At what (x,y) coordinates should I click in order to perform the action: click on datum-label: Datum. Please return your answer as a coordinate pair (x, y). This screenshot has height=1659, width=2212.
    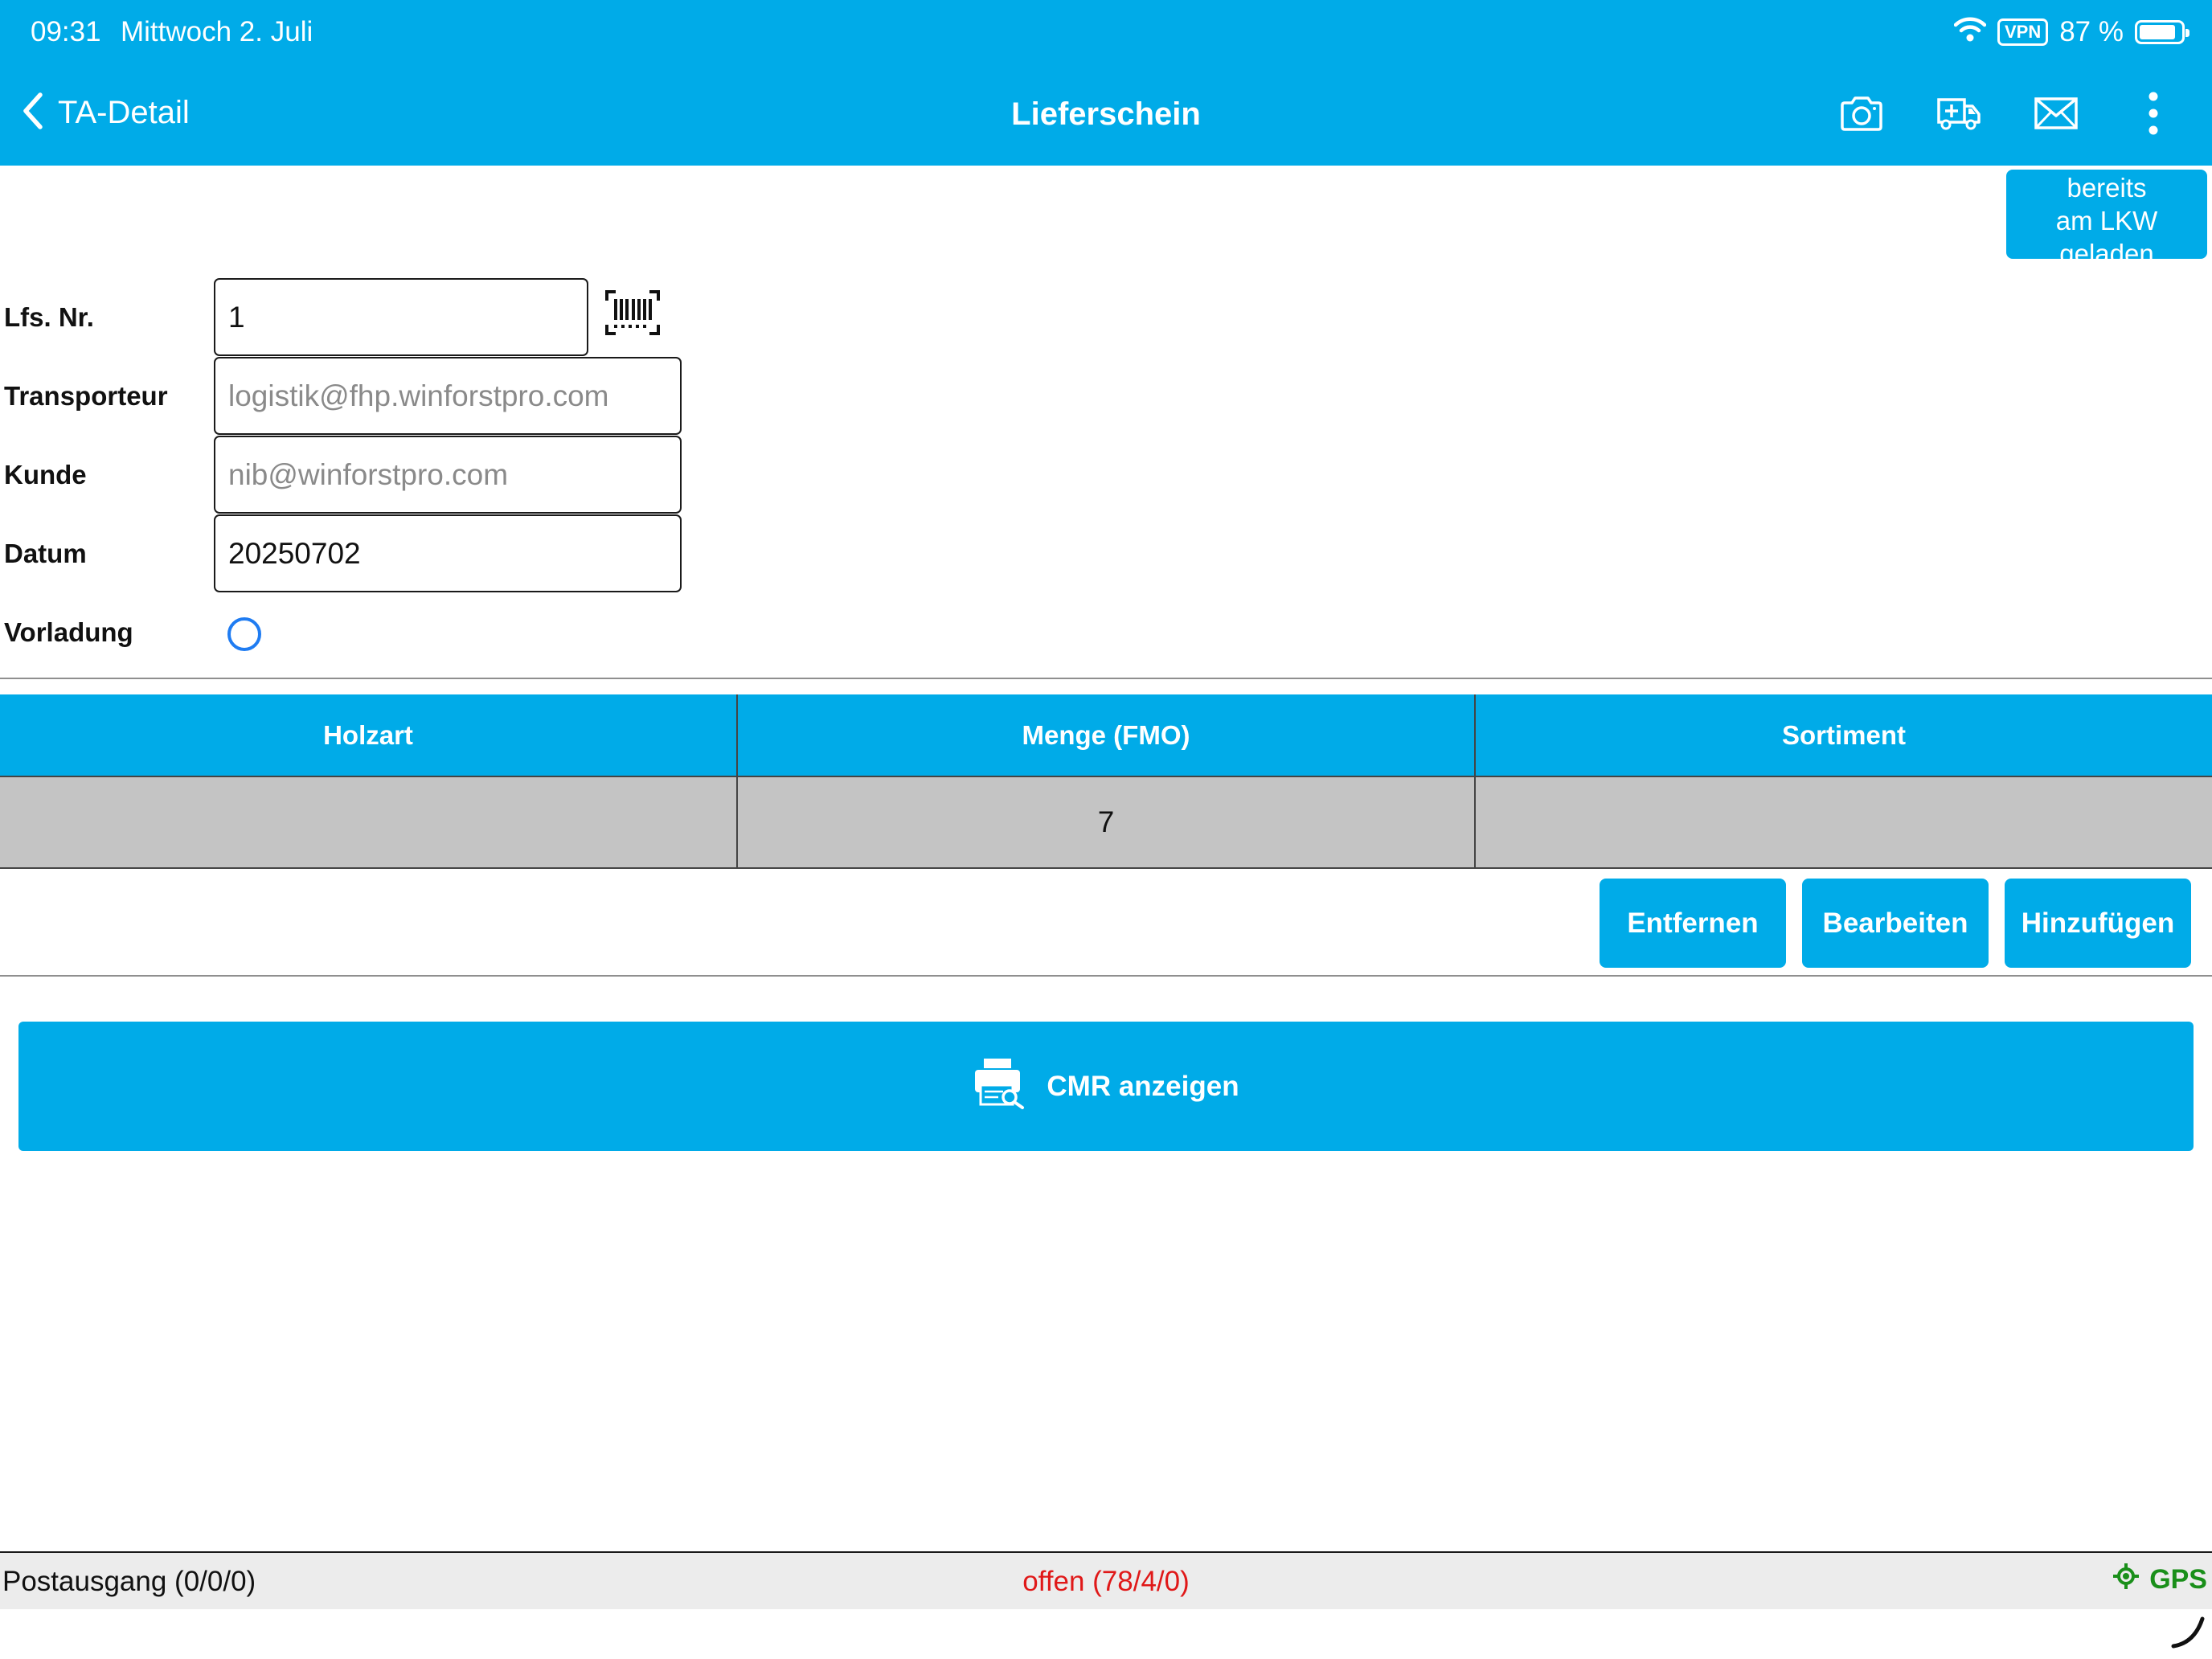
    Looking at the image, I should click on (45, 553).